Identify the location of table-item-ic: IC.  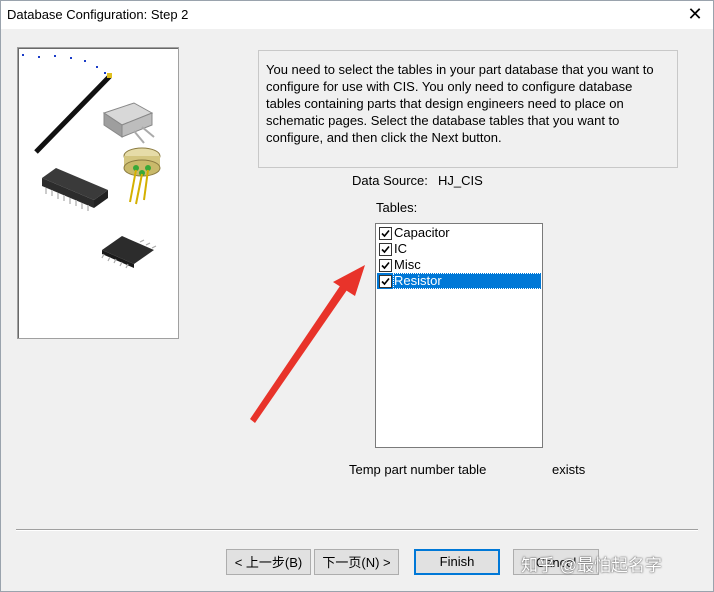
(459, 249).